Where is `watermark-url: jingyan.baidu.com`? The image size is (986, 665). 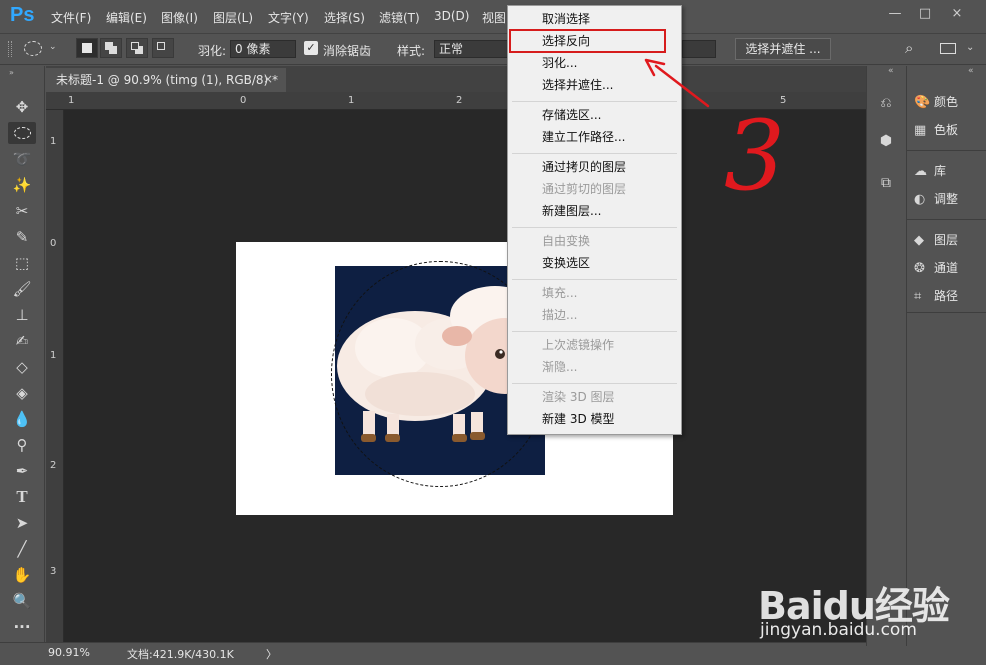 watermark-url: jingyan.baidu.com is located at coordinates (838, 630).